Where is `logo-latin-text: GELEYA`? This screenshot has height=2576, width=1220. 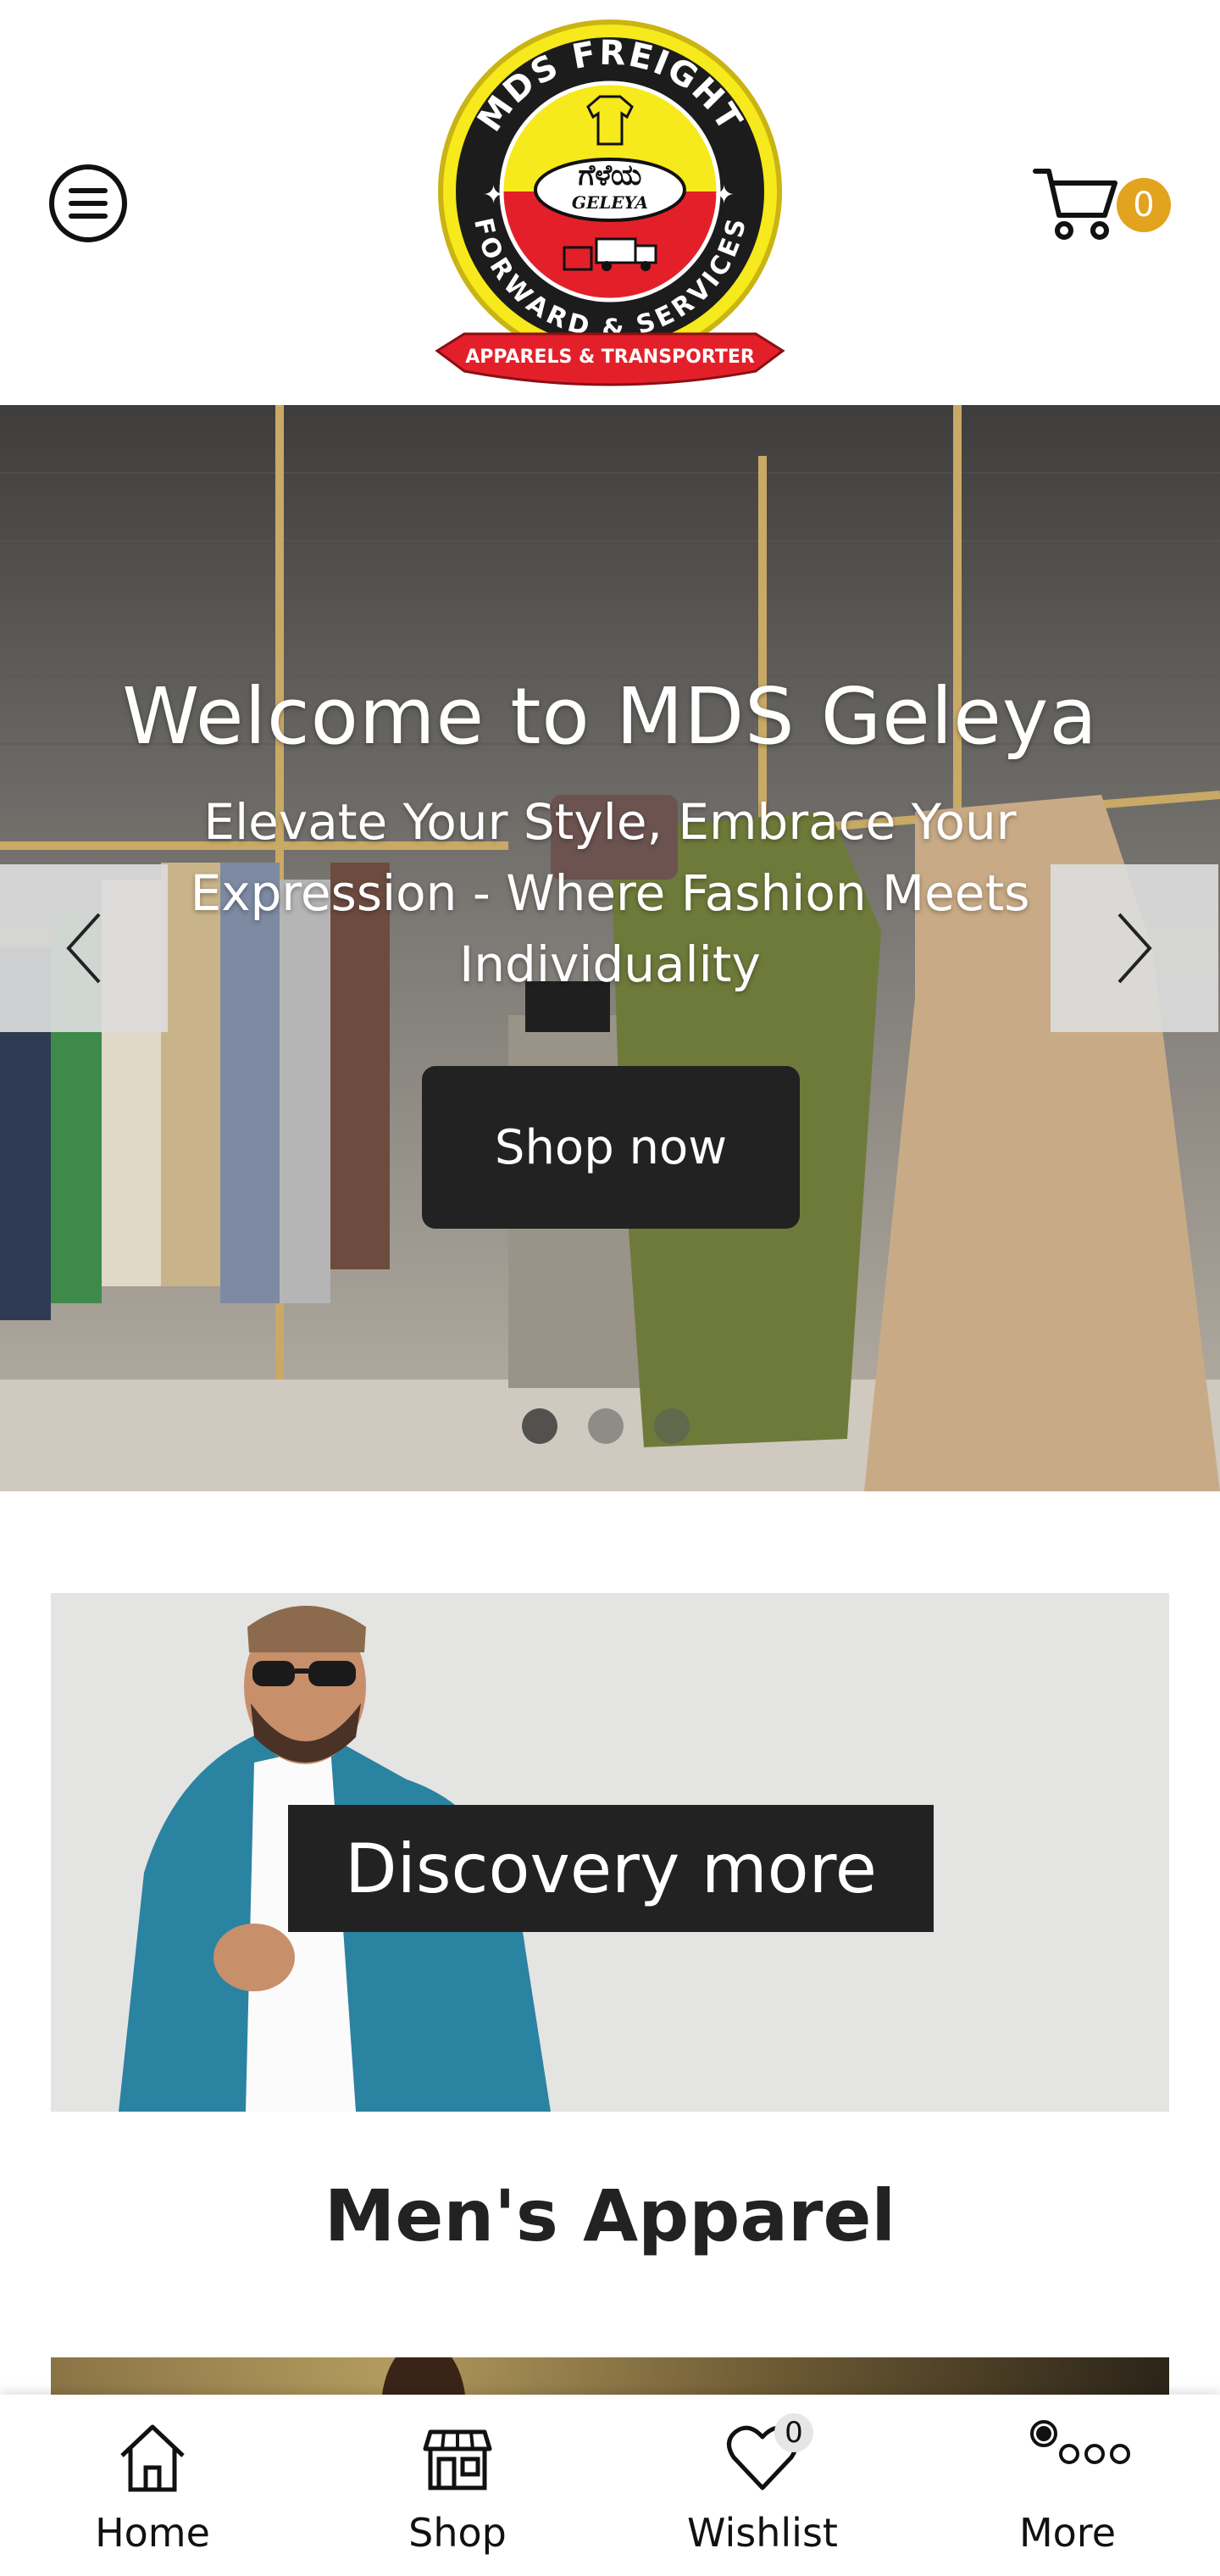 logo-latin-text: GELEYA is located at coordinates (610, 202).